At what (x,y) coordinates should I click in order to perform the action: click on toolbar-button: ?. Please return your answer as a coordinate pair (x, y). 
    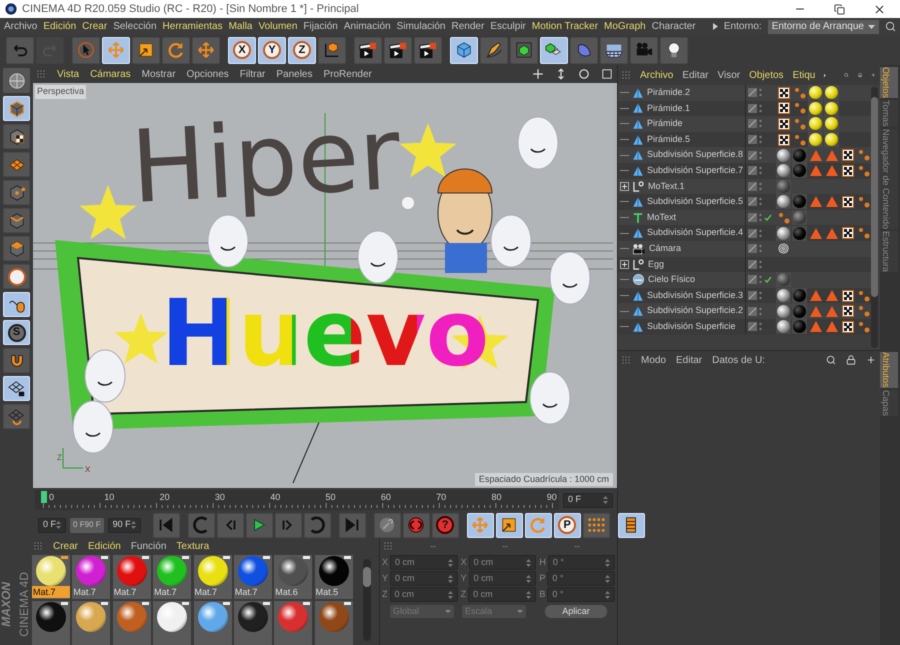
    Looking at the image, I should click on (445, 525).